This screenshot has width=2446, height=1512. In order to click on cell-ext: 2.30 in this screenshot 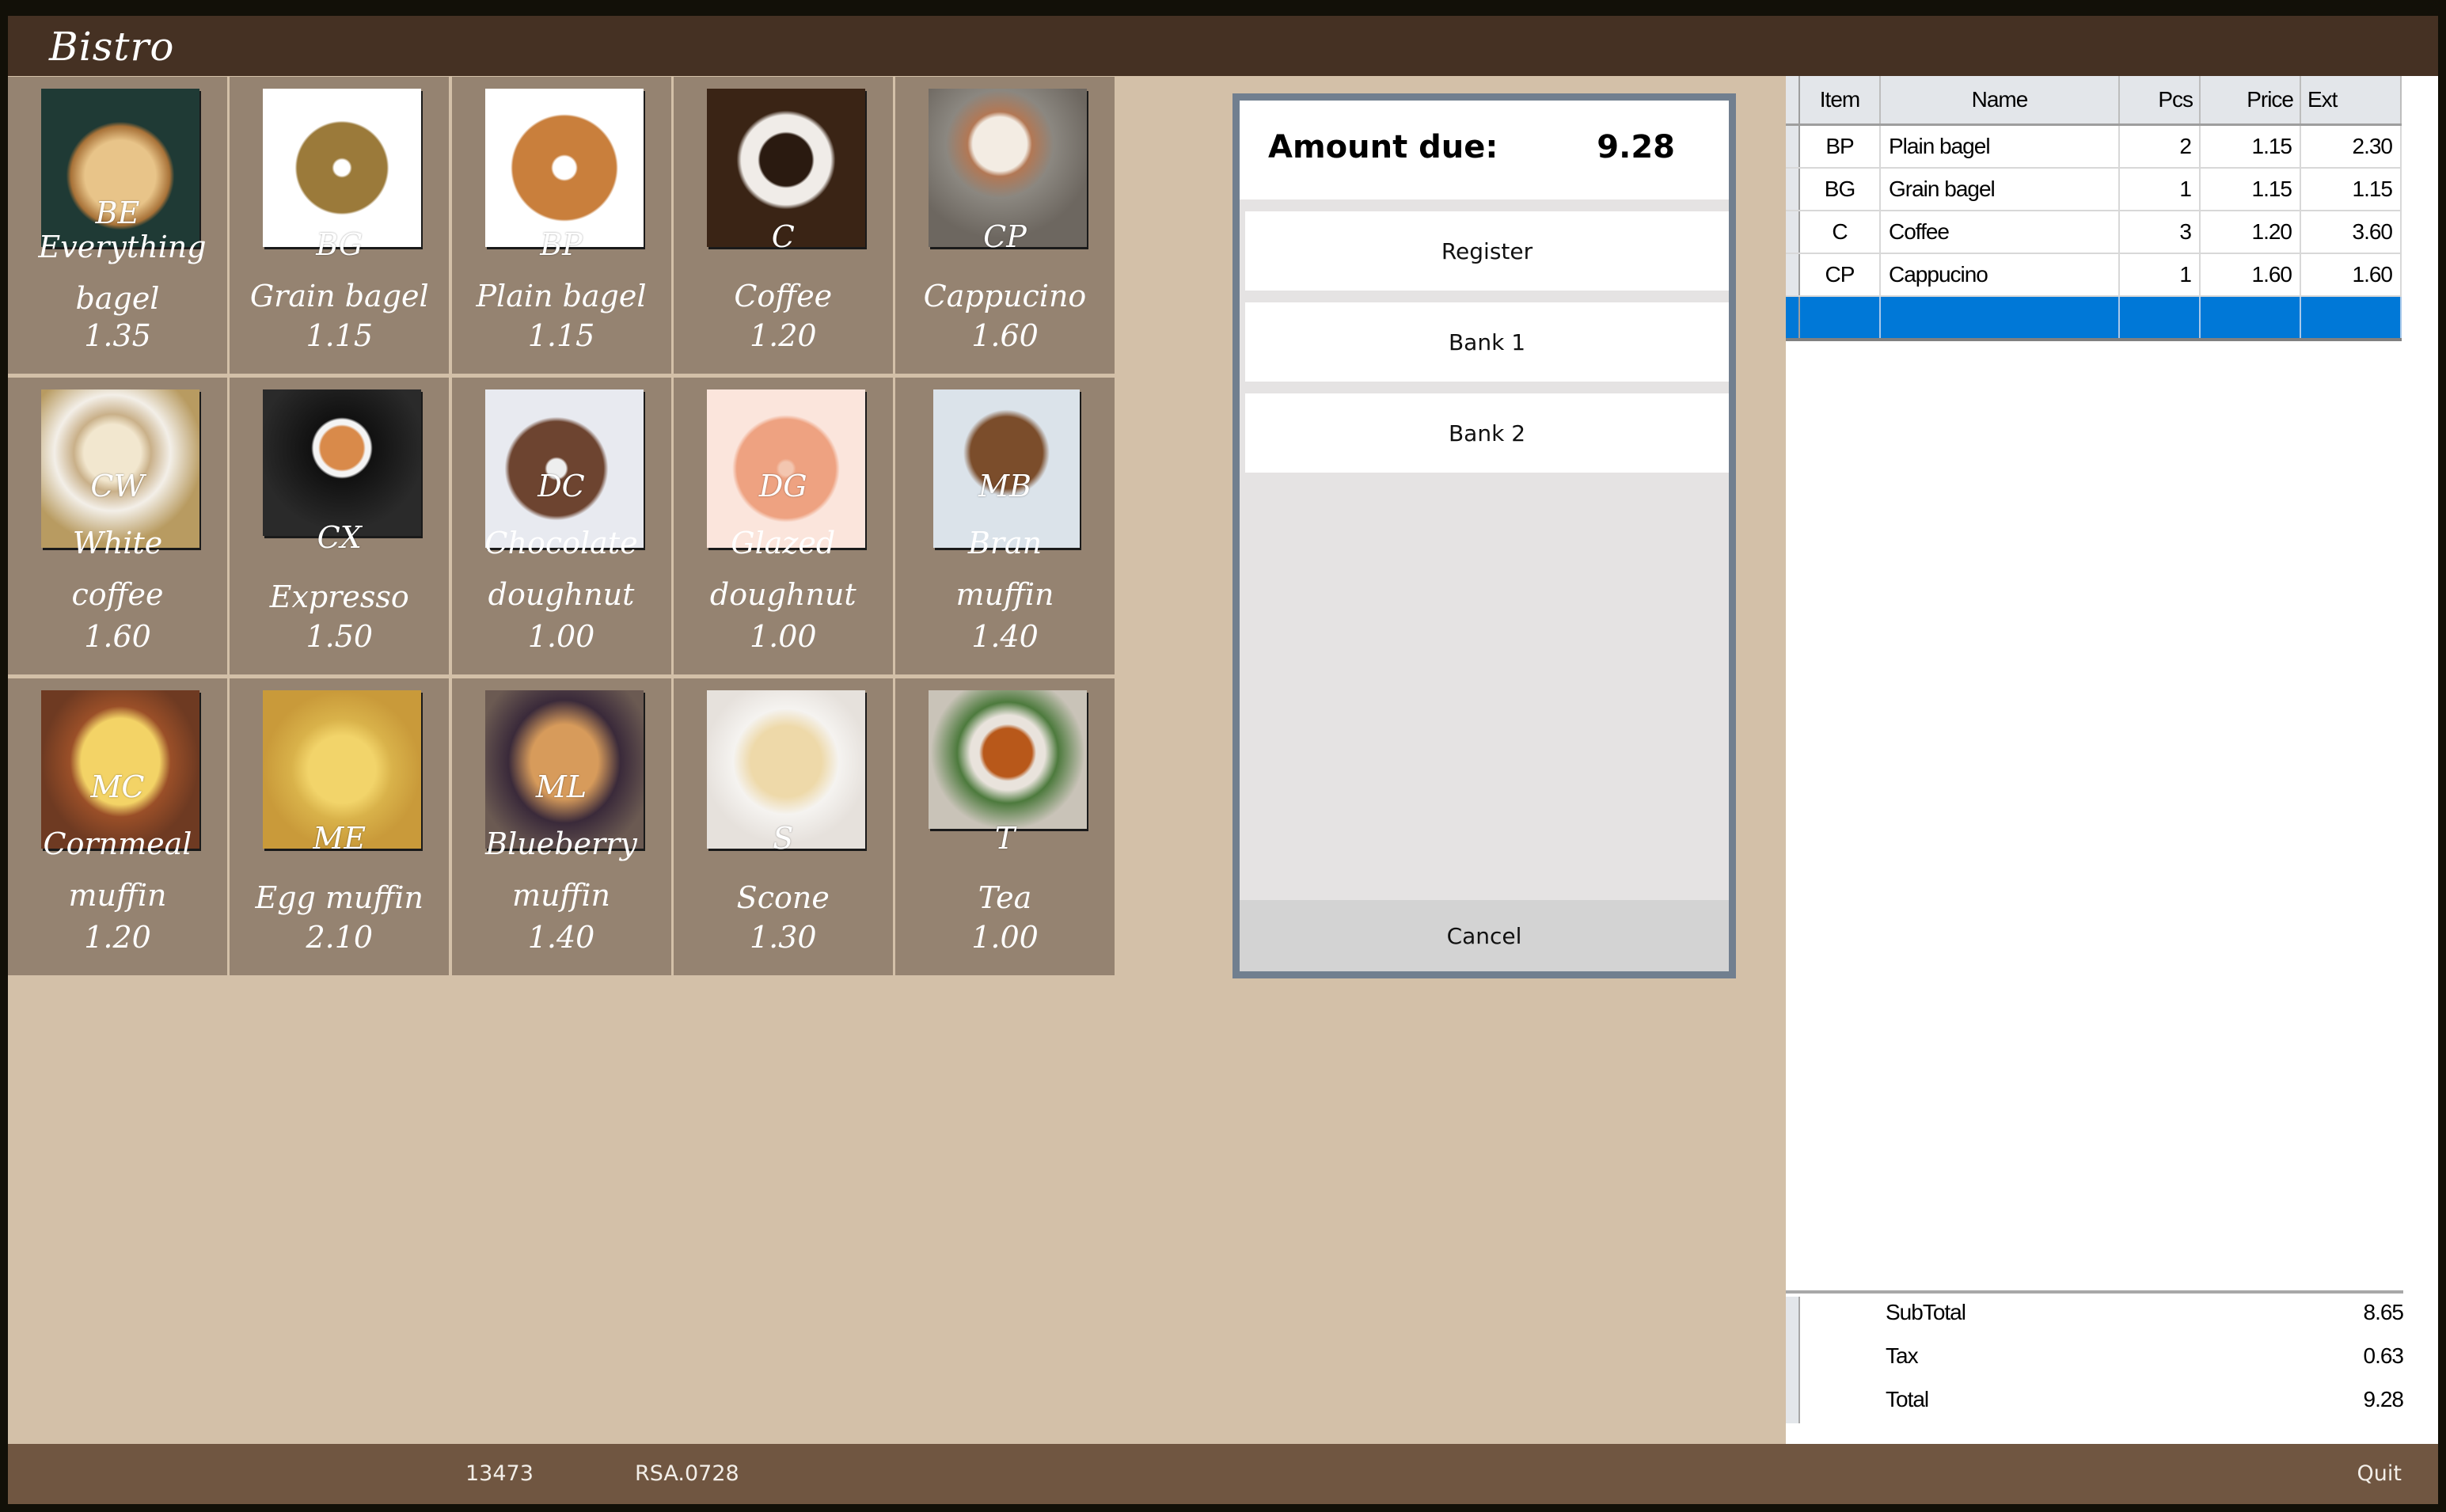, I will do `click(2351, 146)`.